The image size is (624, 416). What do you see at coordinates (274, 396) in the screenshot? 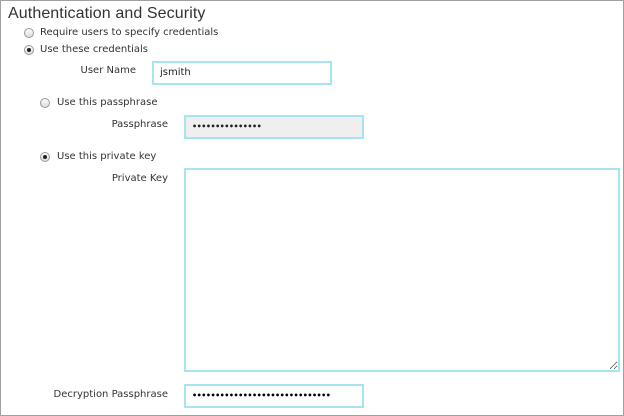
I see `decryption-passphrase-input: ••••••••••••••••••••••••••••••` at bounding box center [274, 396].